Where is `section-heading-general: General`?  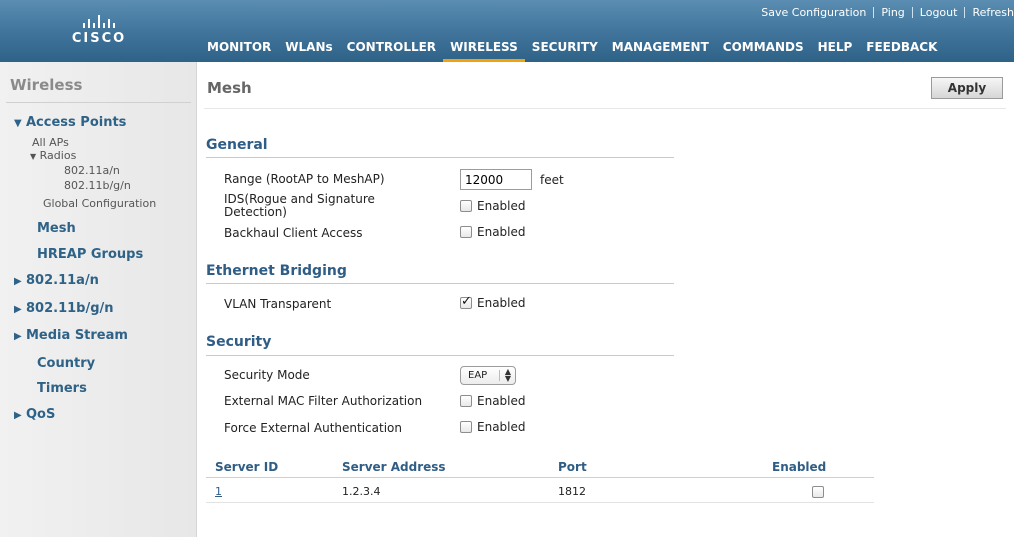 section-heading-general: General is located at coordinates (237, 145).